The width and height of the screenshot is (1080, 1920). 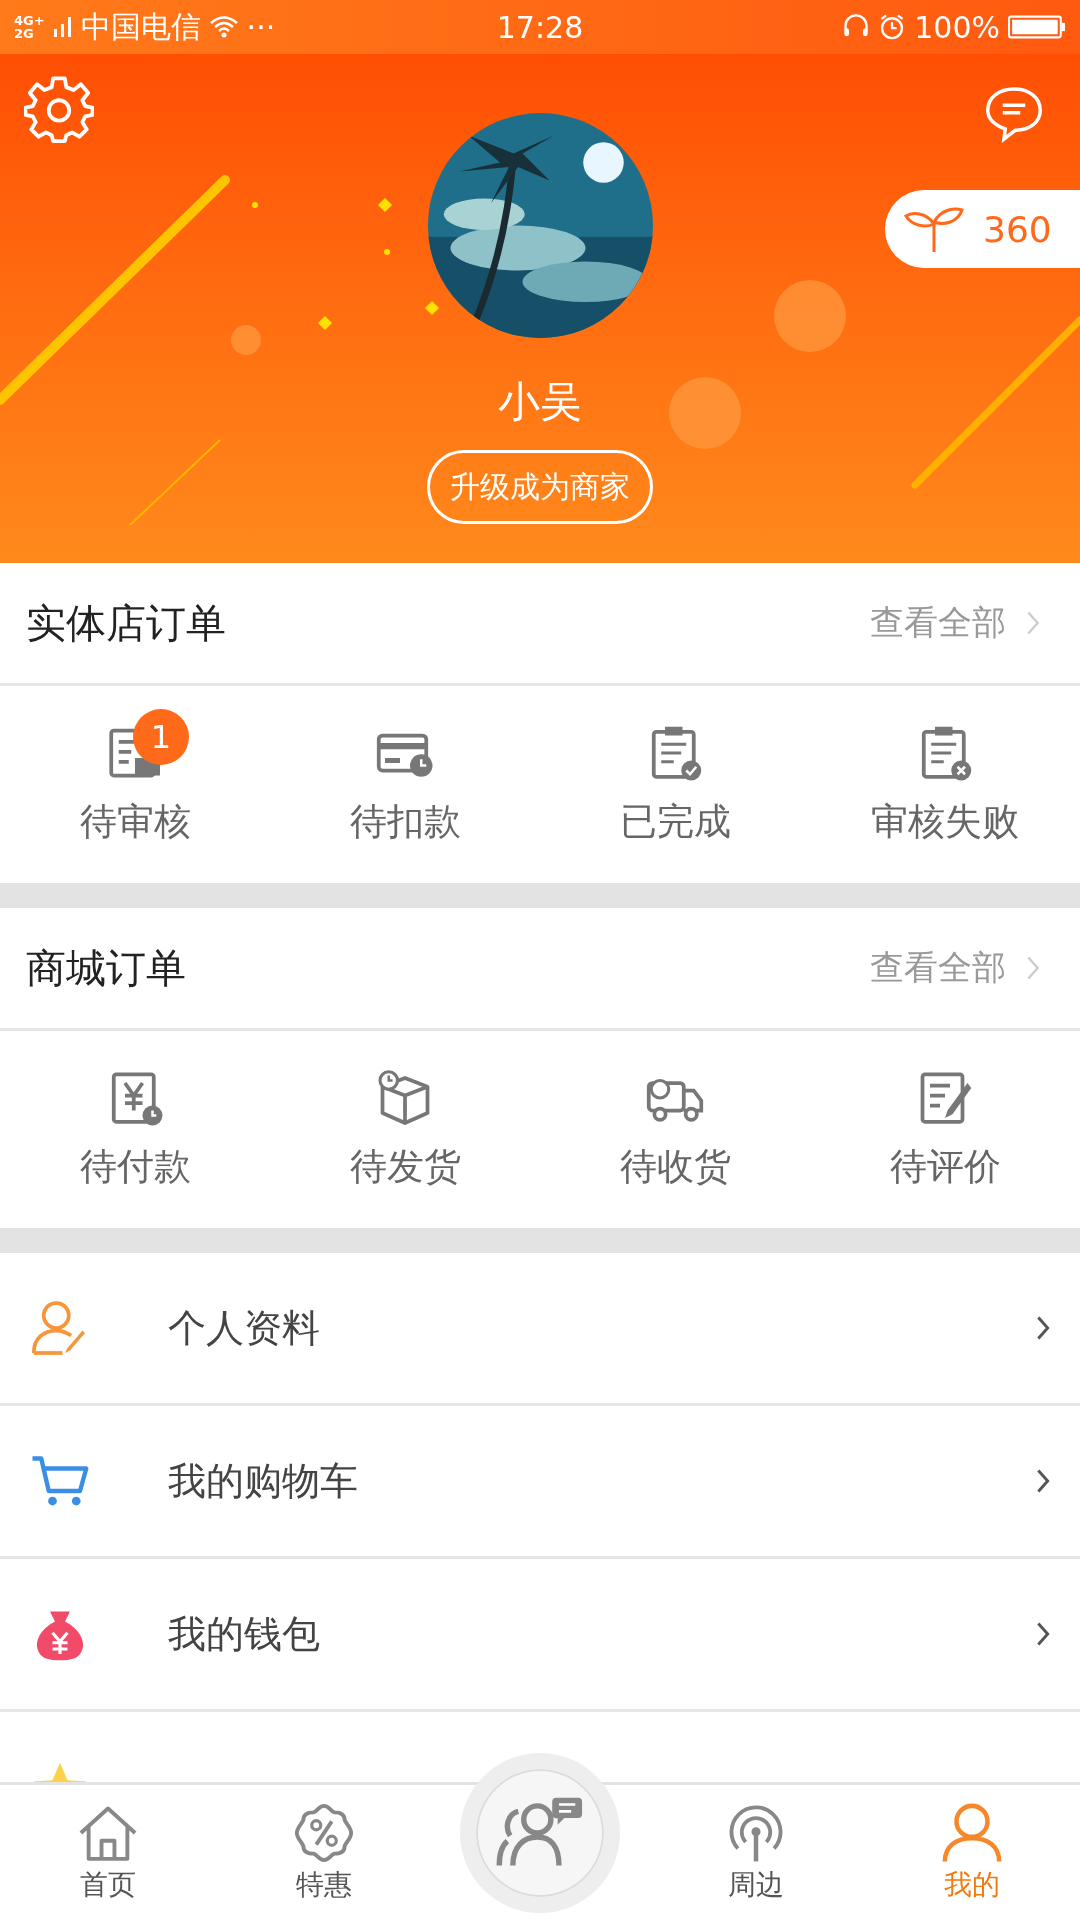 What do you see at coordinates (108, 1852) in the screenshot?
I see `tab-item: 首页` at bounding box center [108, 1852].